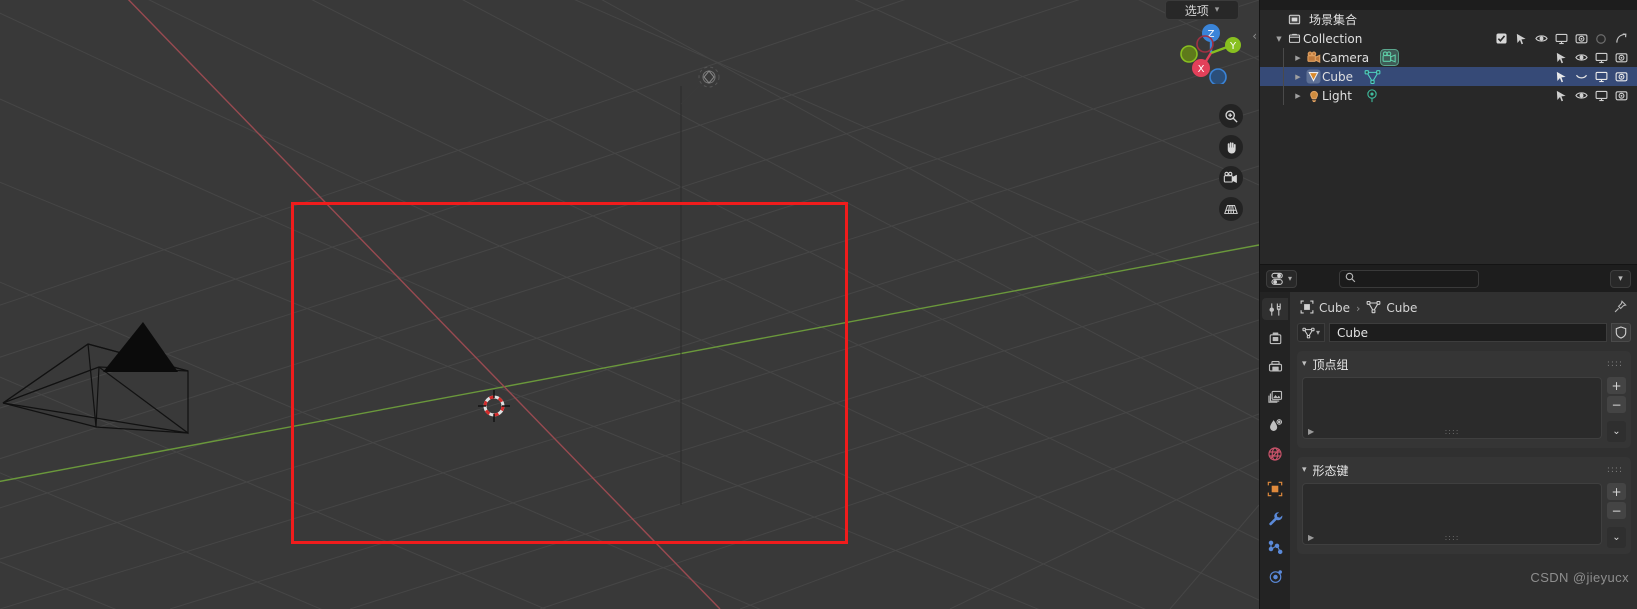  What do you see at coordinates (1464, 308) in the screenshot?
I see `breadcrumb: Cube › Cube` at bounding box center [1464, 308].